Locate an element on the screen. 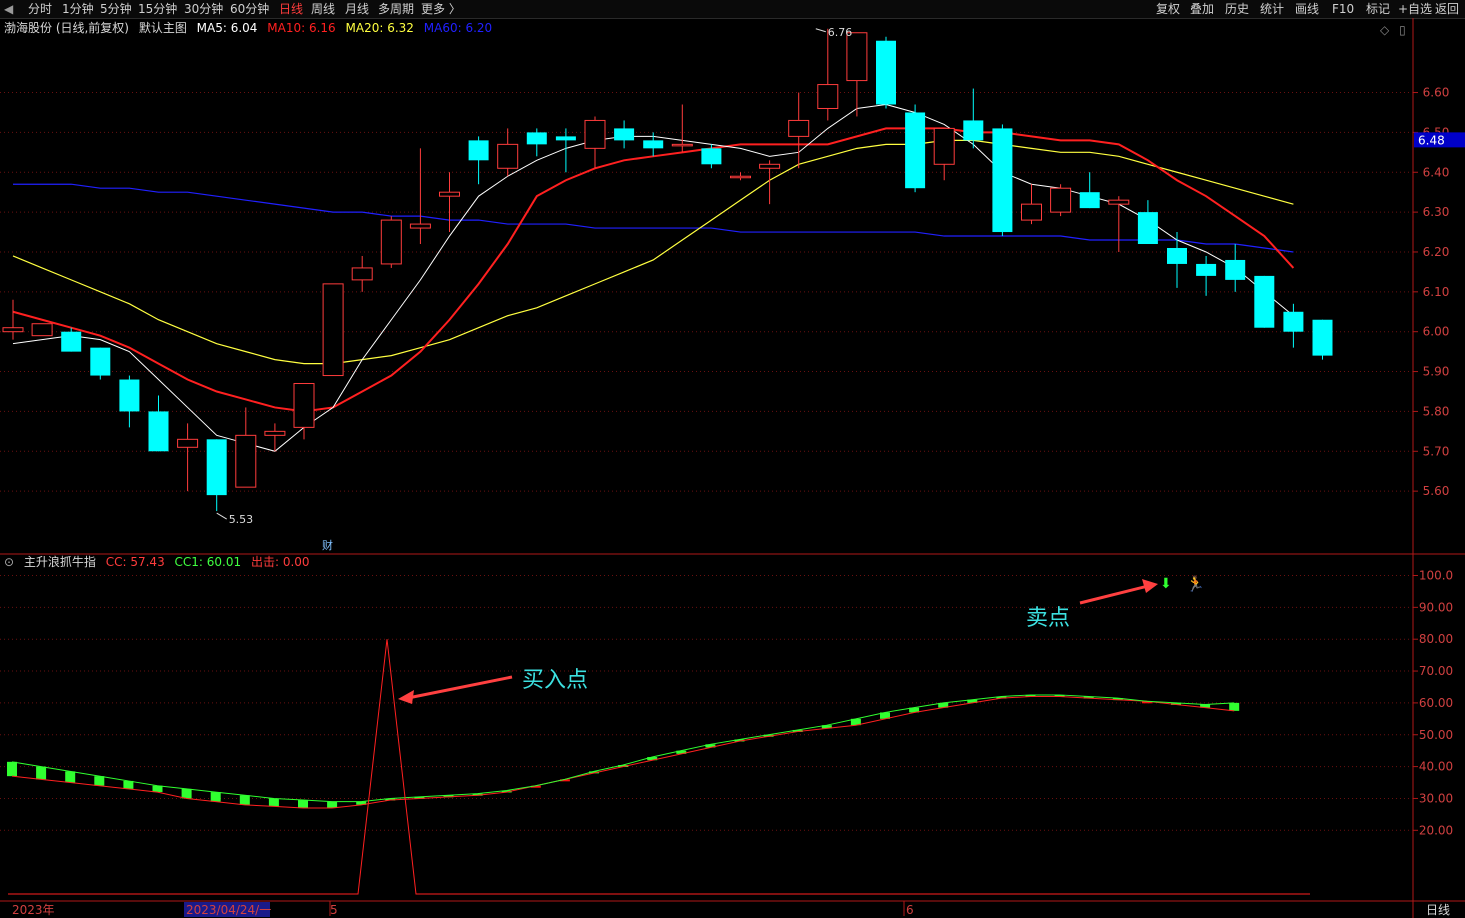 This screenshot has width=1465, height=918. toolbar-item-1: 1分钟 is located at coordinates (78, 9).